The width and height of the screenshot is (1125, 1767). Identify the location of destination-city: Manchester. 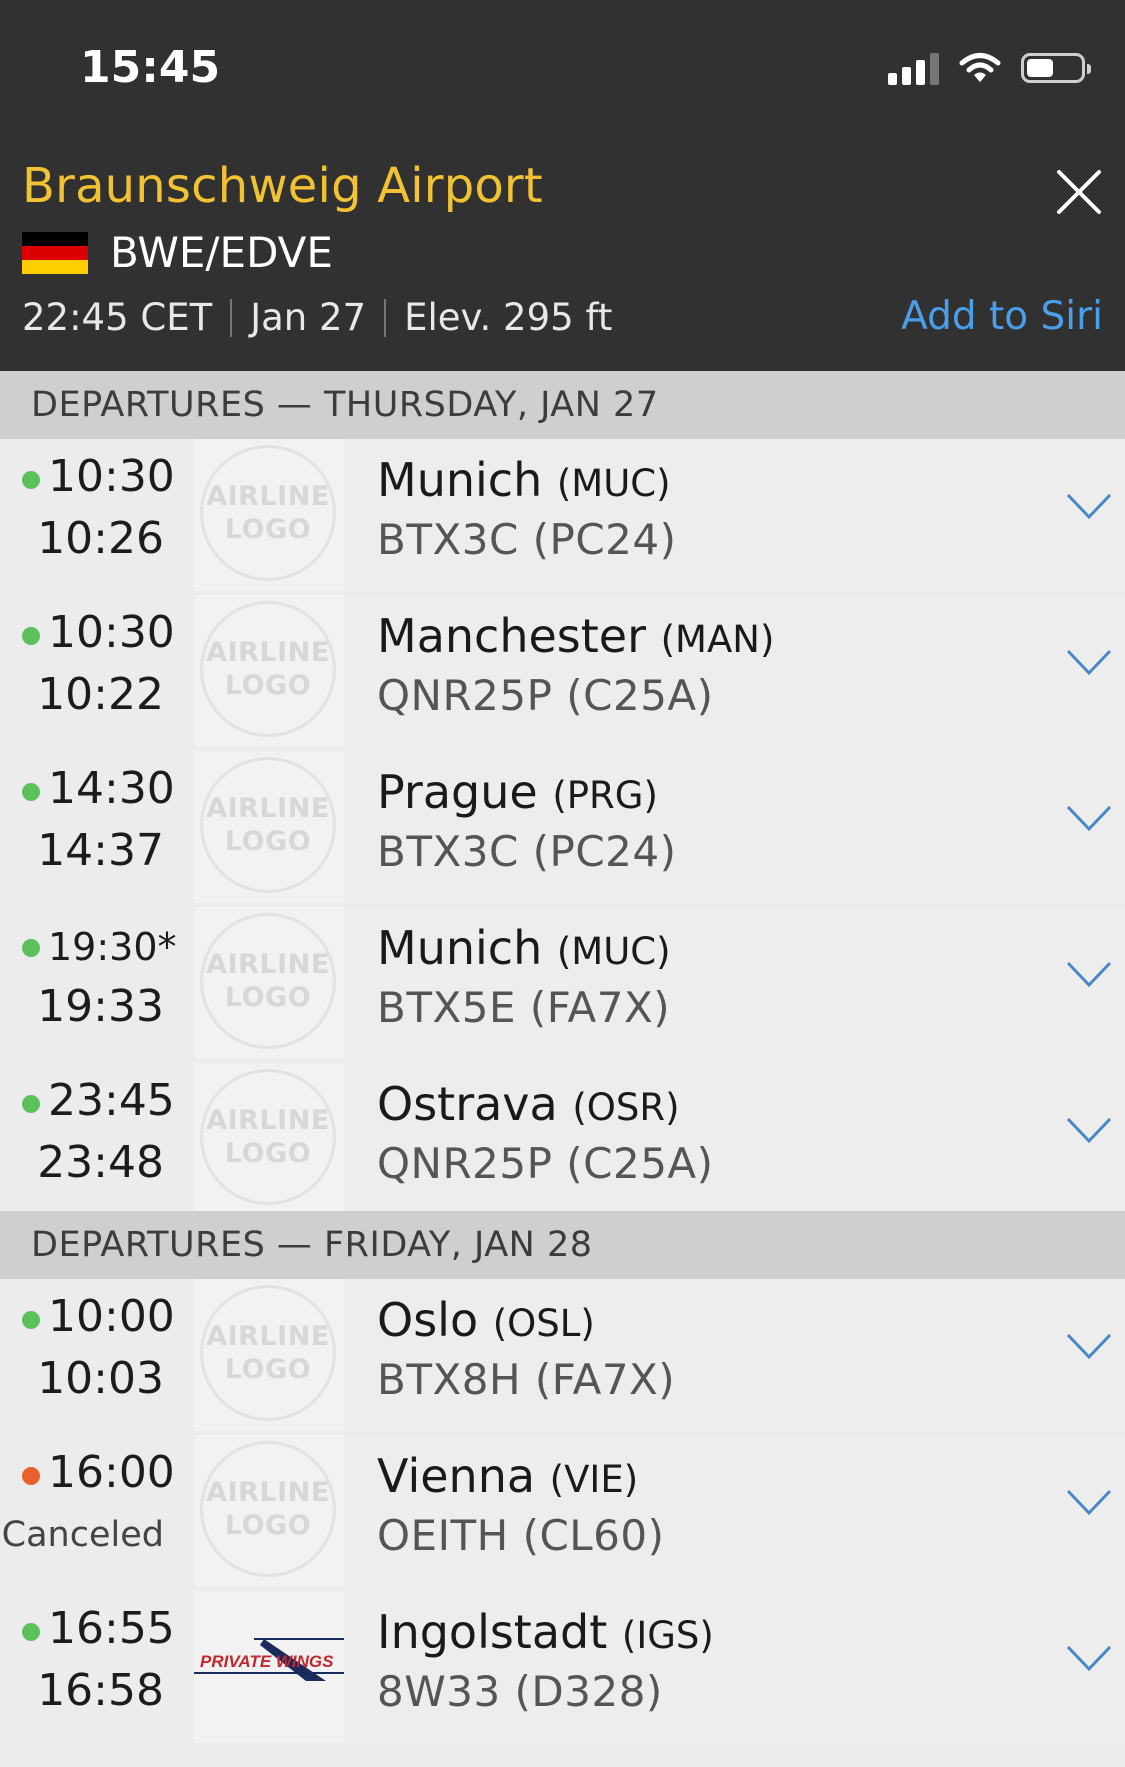
(511, 636).